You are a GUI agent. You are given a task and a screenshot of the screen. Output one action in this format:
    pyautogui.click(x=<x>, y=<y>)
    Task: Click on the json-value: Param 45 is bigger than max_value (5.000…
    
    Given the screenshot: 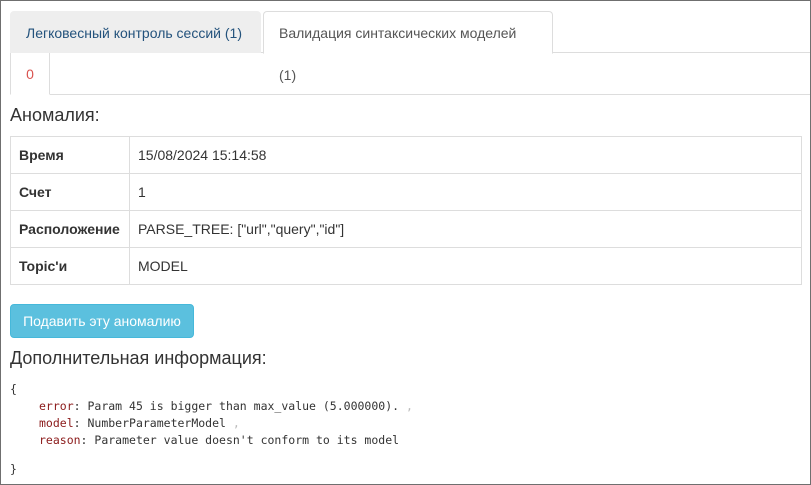 What is the action you would take?
    pyautogui.click(x=243, y=406)
    